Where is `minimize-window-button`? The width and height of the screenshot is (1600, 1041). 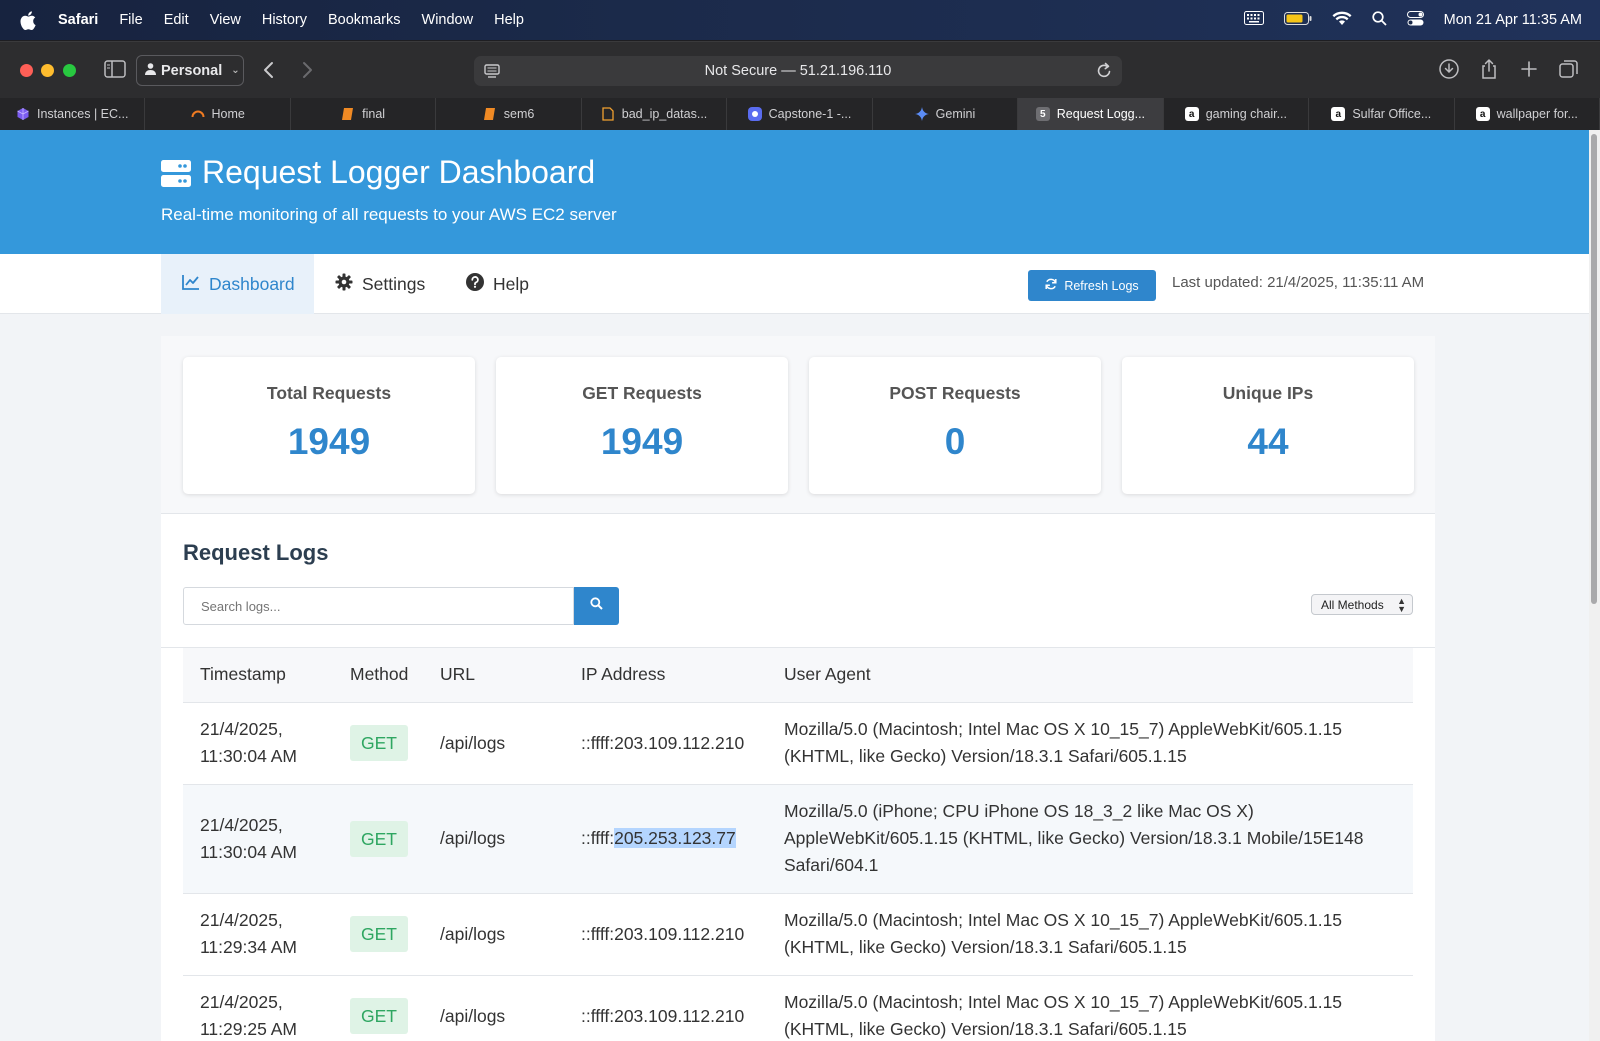
minimize-window-button is located at coordinates (47, 70).